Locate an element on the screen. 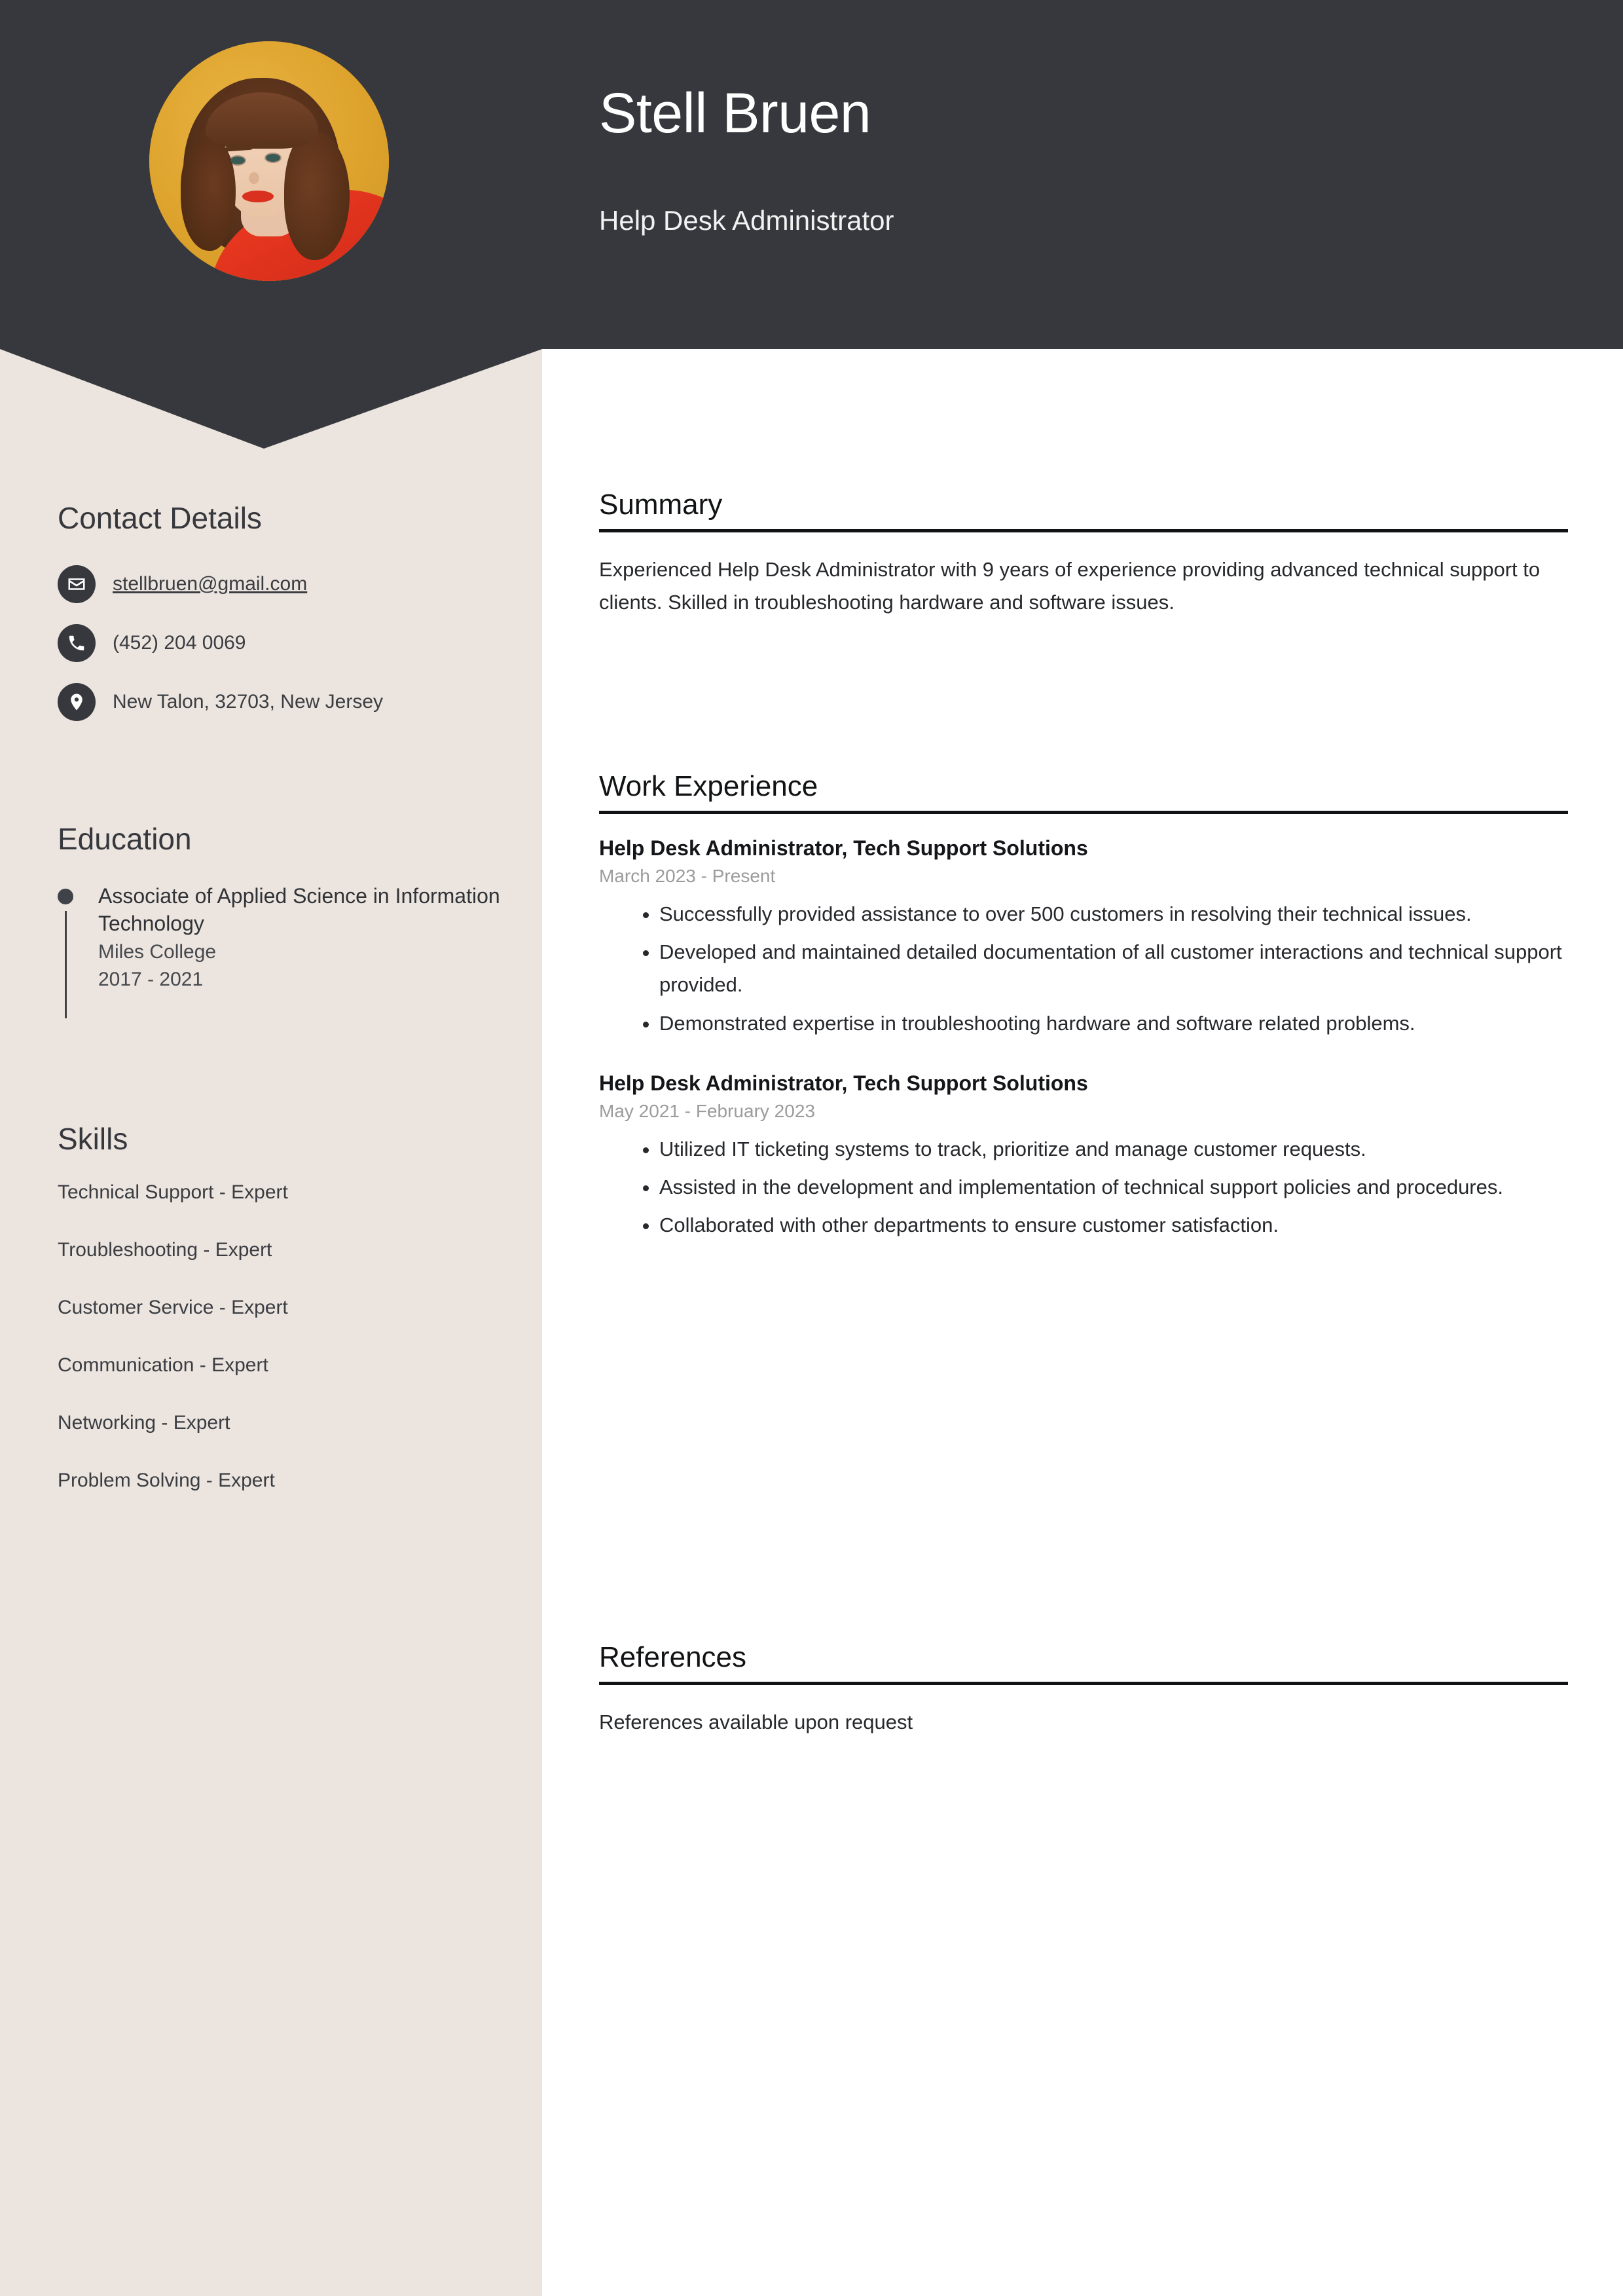  contact-email-value: stellbruen@gmail.com is located at coordinates (210, 584).